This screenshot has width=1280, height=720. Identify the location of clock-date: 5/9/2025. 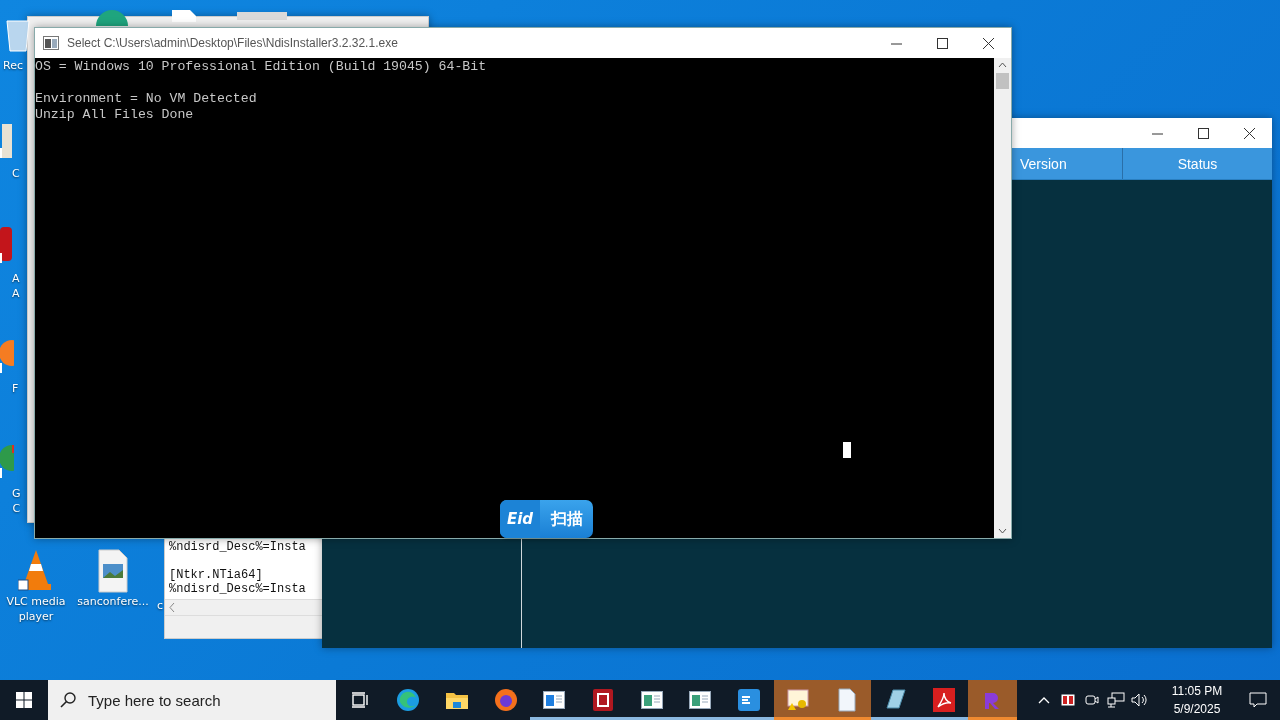
(1197, 709).